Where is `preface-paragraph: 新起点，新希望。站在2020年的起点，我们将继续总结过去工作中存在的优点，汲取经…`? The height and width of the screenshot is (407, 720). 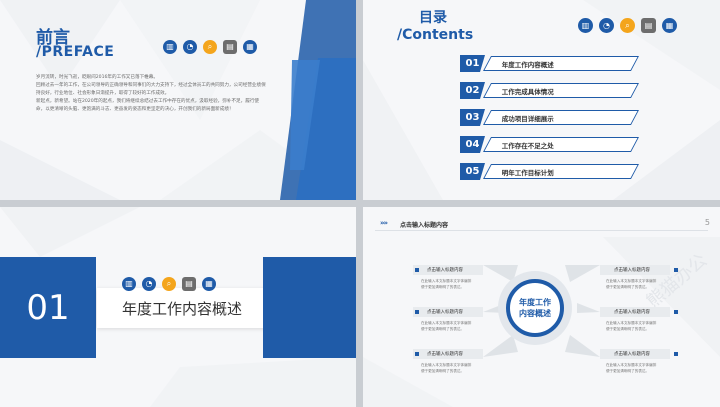 preface-paragraph: 新起点，新希望。站在2020年的起点，我们将继续总结过去工作中存在的优点，汲取经… is located at coordinates (148, 105).